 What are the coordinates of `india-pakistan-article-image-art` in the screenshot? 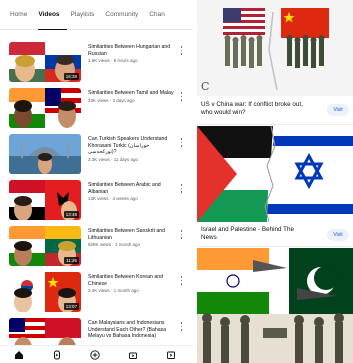 It's located at (275, 305).